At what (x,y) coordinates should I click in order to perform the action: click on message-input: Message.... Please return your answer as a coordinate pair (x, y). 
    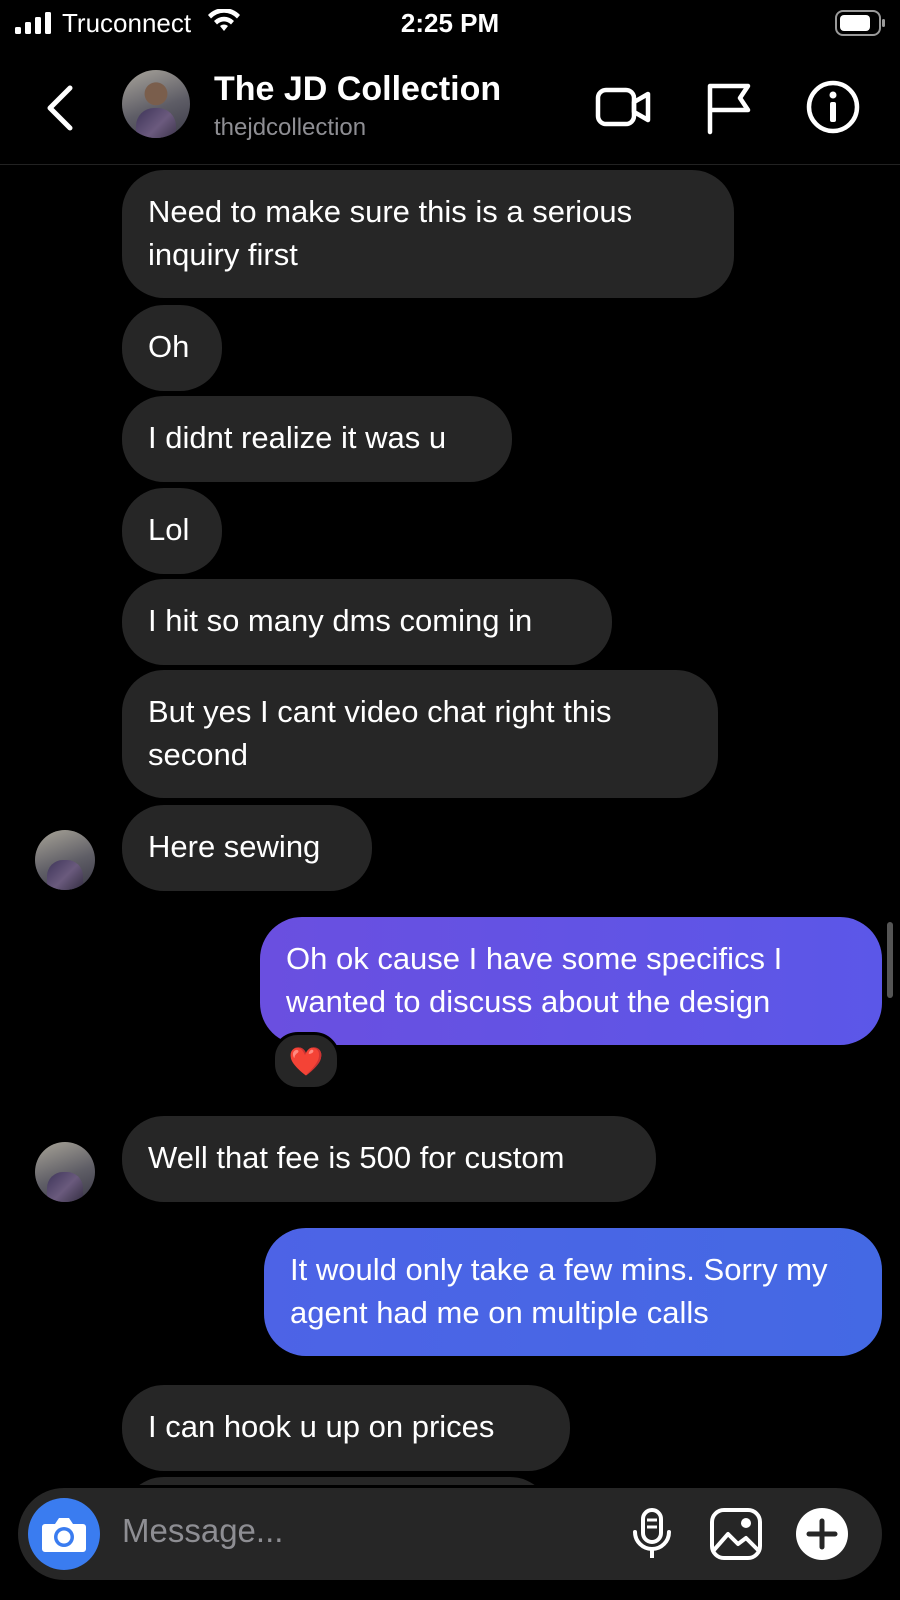
    Looking at the image, I should click on (202, 1531).